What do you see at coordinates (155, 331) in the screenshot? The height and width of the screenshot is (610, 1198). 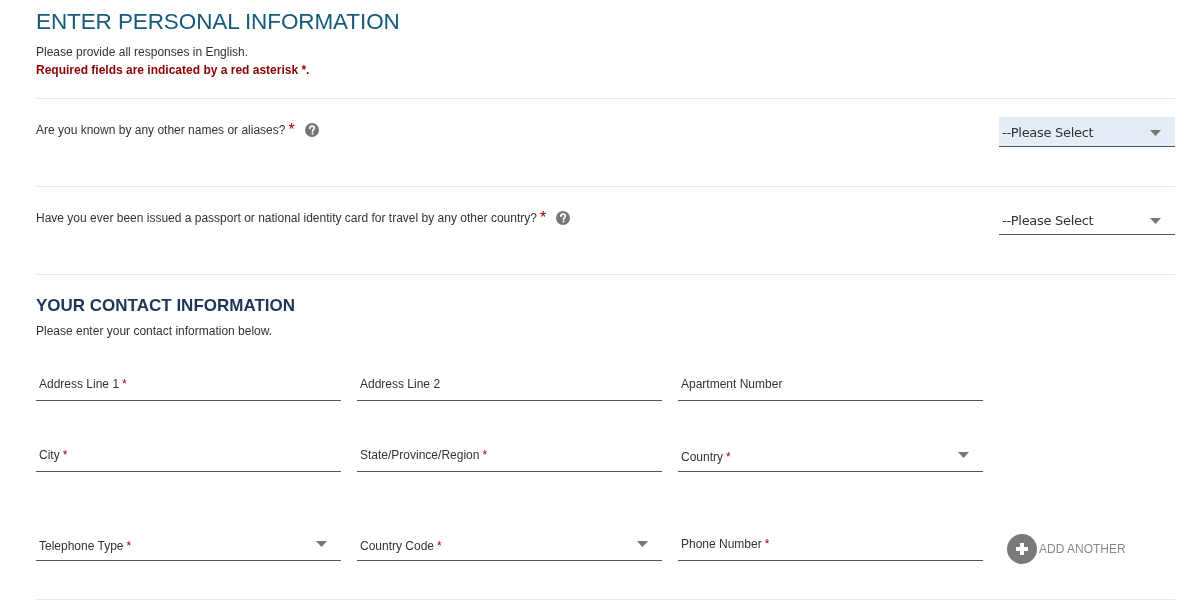 I see `section-subtitle: Please enter your contact information below.` at bounding box center [155, 331].